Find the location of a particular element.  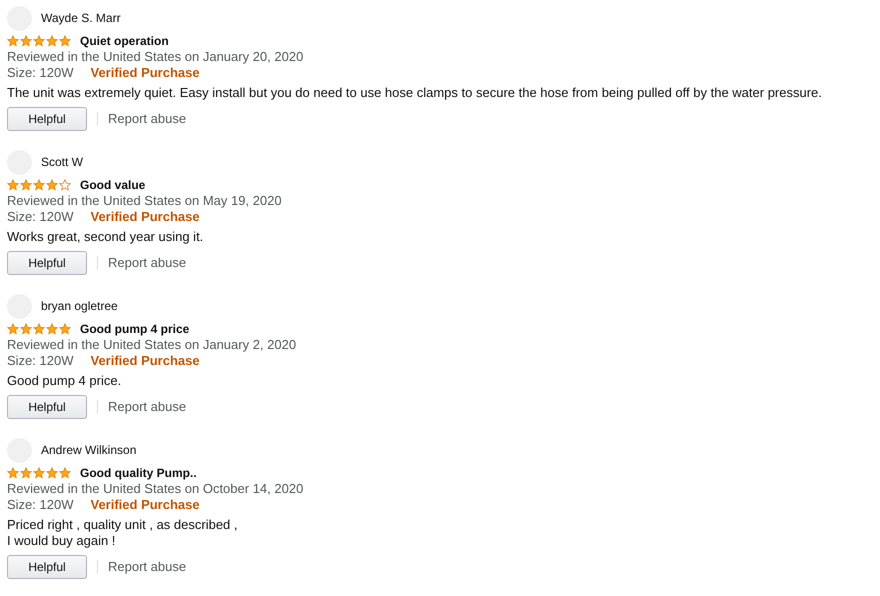

review-title: Good pump 4 price is located at coordinates (135, 329).